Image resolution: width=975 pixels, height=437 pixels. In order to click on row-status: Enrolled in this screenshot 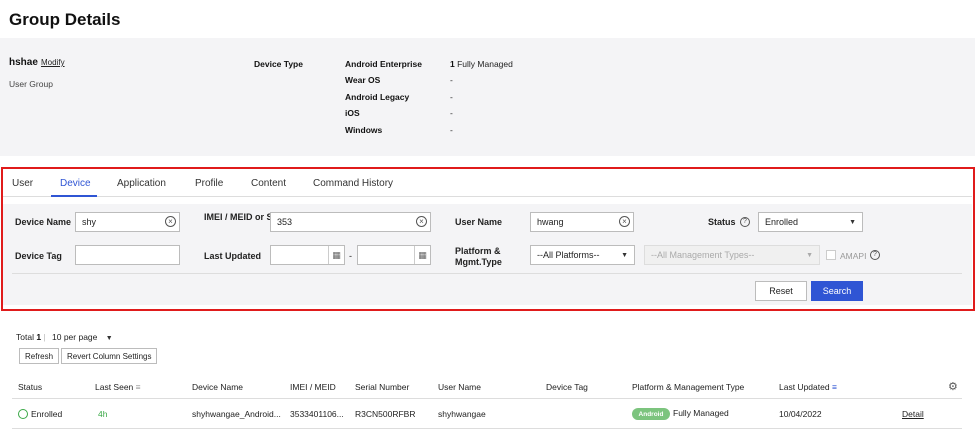, I will do `click(47, 414)`.